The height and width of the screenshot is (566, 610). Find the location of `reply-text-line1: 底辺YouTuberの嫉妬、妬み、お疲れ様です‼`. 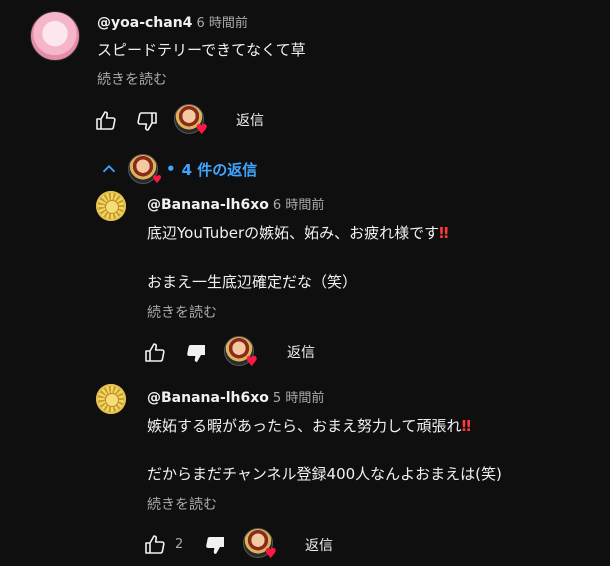

reply-text-line1: 底辺YouTuberの嫉妬、妬み、お疲れ様です‼ is located at coordinates (298, 232).